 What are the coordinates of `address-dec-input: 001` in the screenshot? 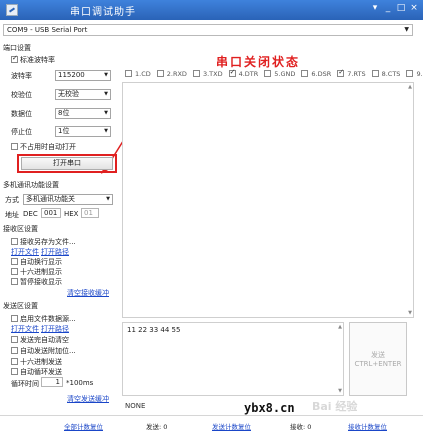 It's located at (51, 213).